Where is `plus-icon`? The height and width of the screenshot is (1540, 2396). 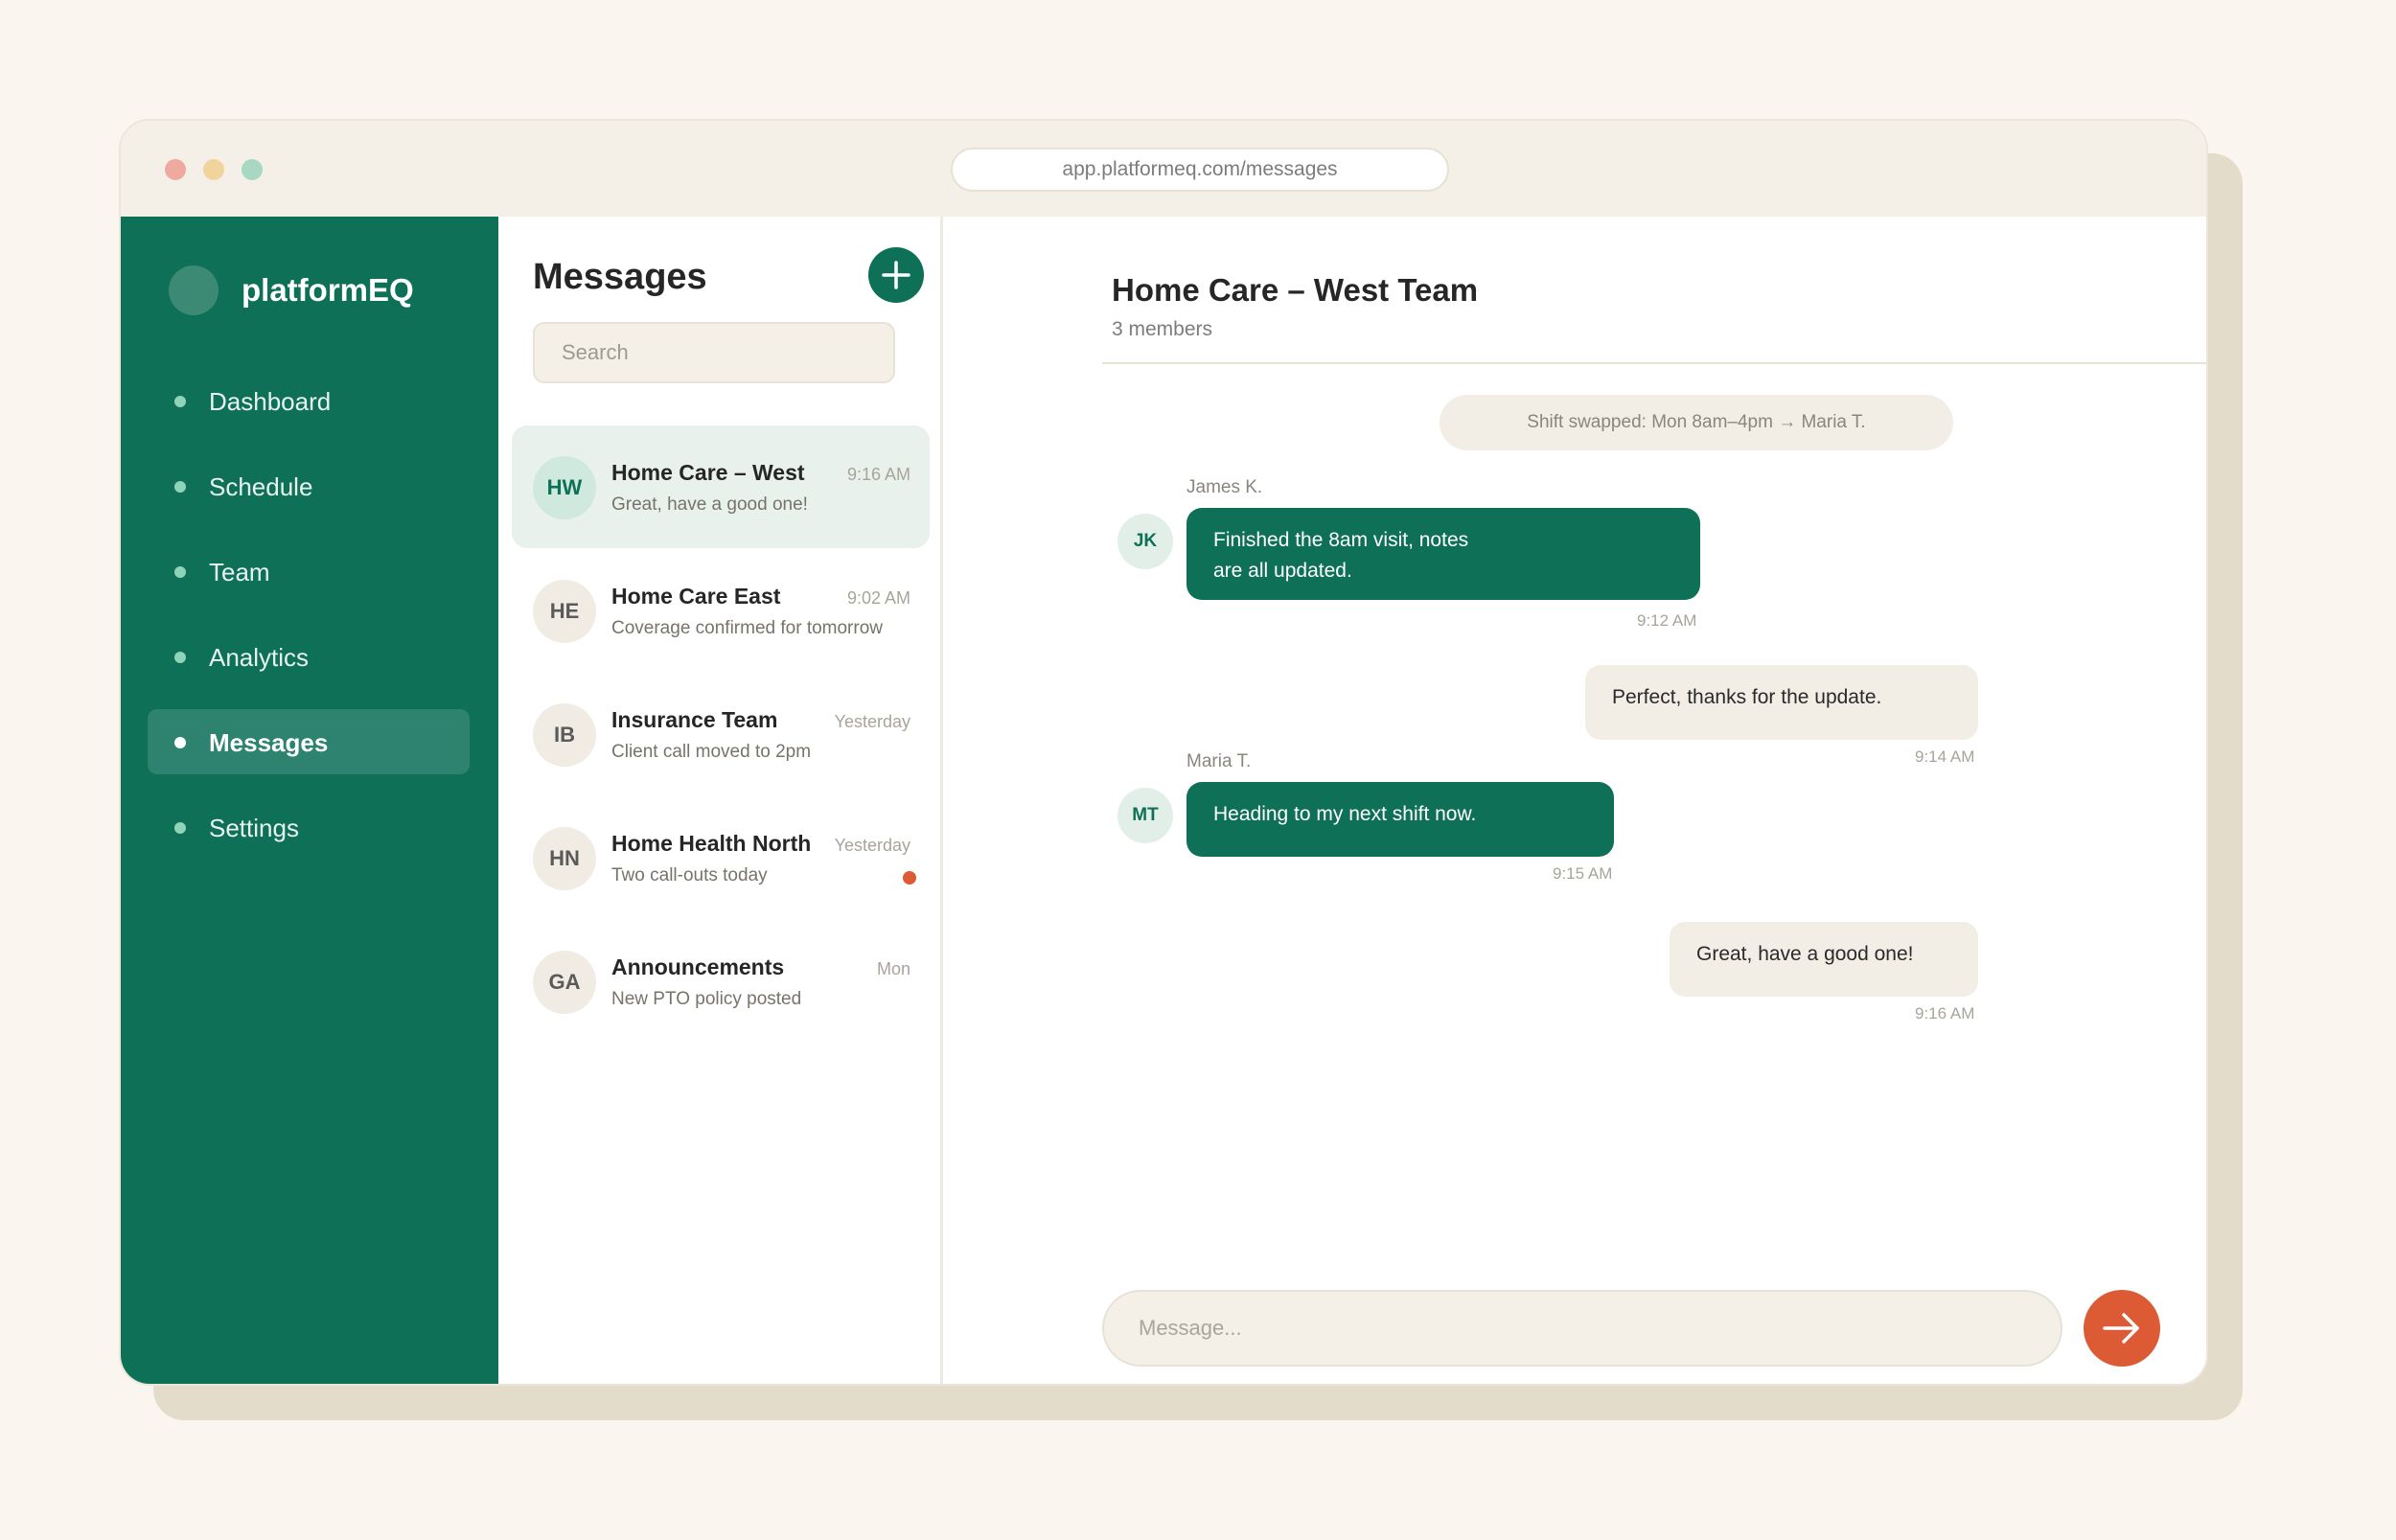 plus-icon is located at coordinates (896, 275).